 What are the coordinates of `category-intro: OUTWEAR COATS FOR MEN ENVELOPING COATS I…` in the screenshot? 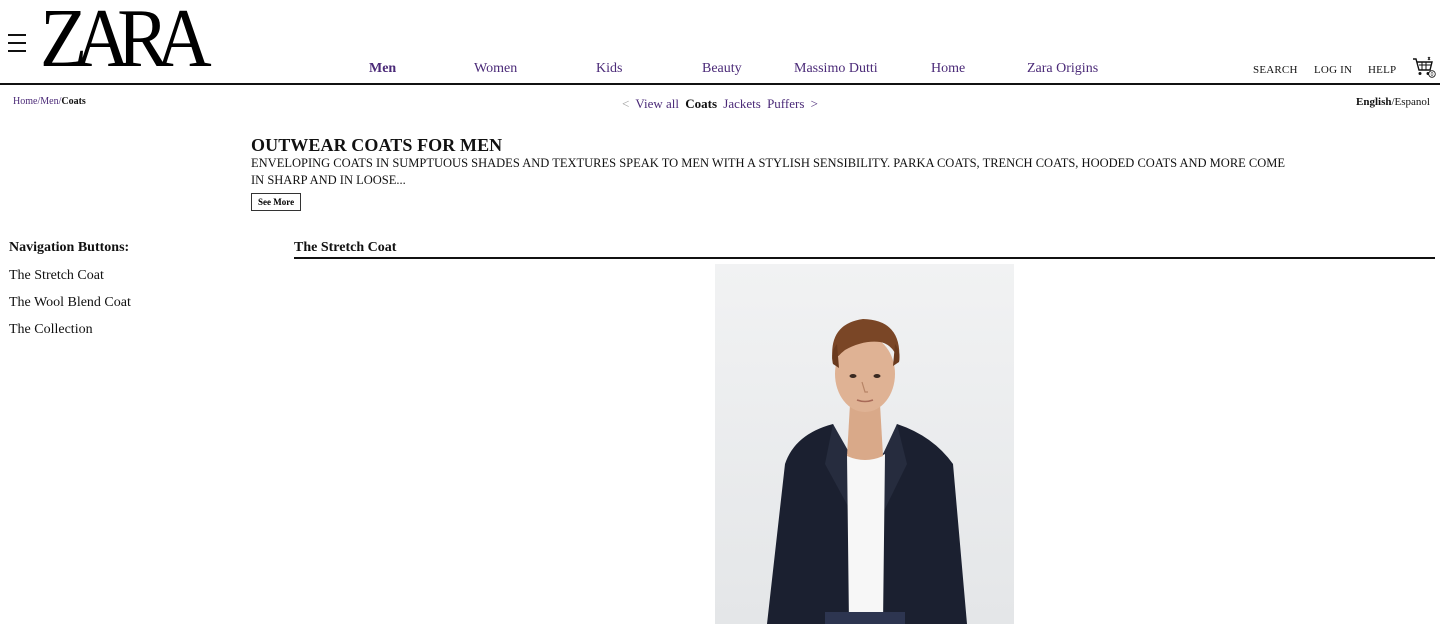 It's located at (771, 173).